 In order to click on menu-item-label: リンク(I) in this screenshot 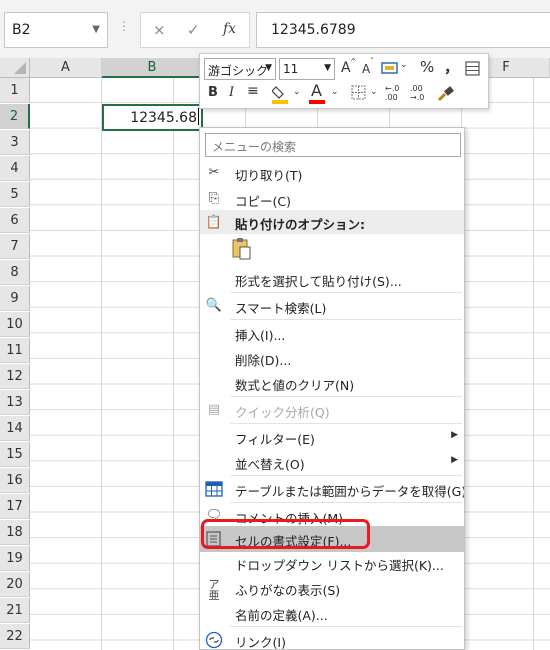, I will do `click(260, 642)`.